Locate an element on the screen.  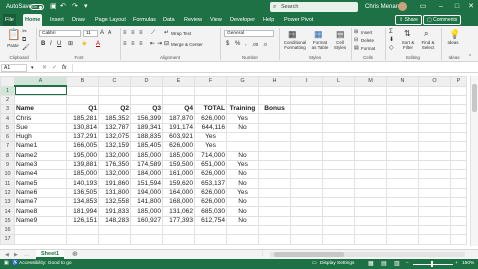
prev-sheet-icon: ◀ is located at coordinates (7, 255).